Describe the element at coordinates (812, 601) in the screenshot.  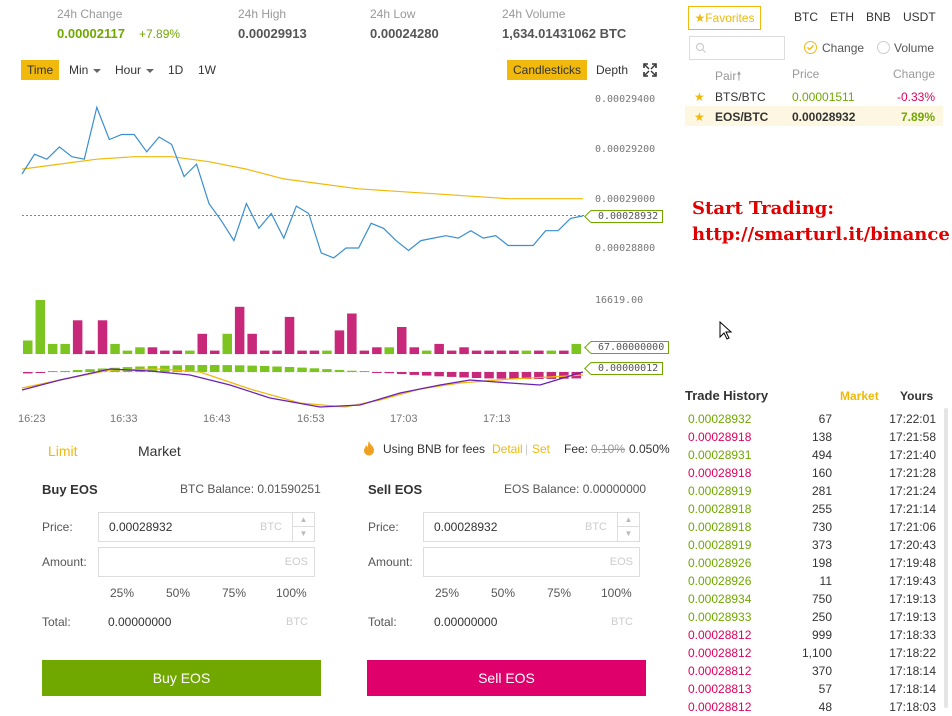
I see `trade-row: 0.00028934 750 17:19:13` at that location.